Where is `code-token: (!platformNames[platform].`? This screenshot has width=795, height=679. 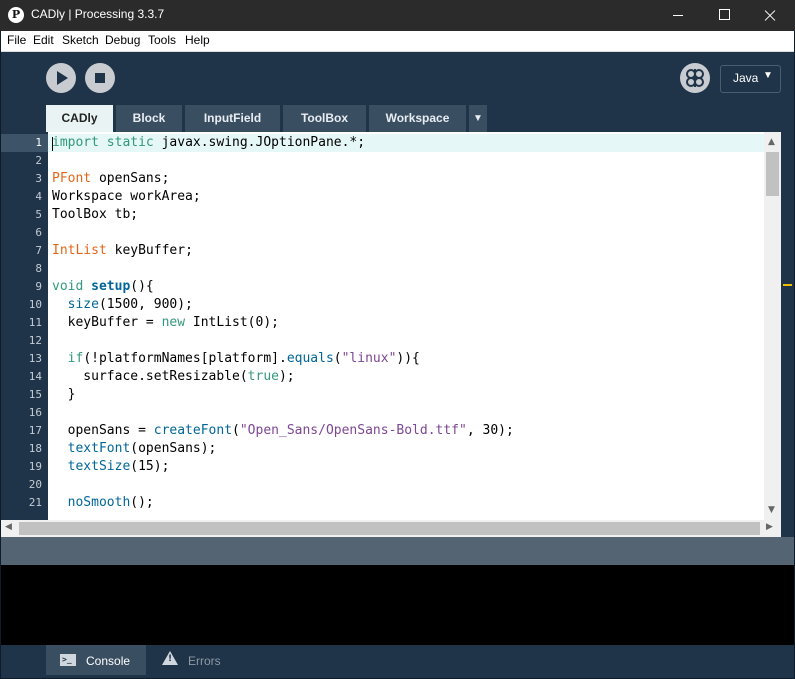 code-token: (!platformNames[platform]. is located at coordinates (185, 358).